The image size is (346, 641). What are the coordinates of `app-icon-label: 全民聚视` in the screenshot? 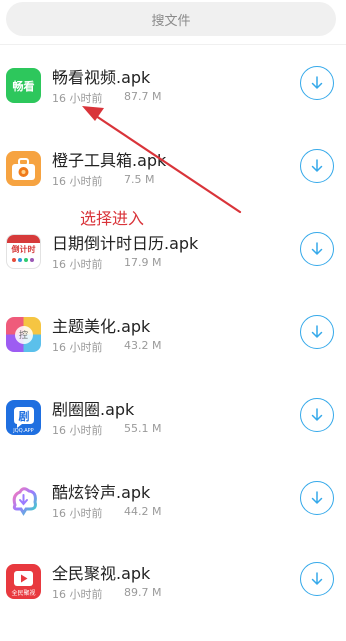 It's located at (23, 593).